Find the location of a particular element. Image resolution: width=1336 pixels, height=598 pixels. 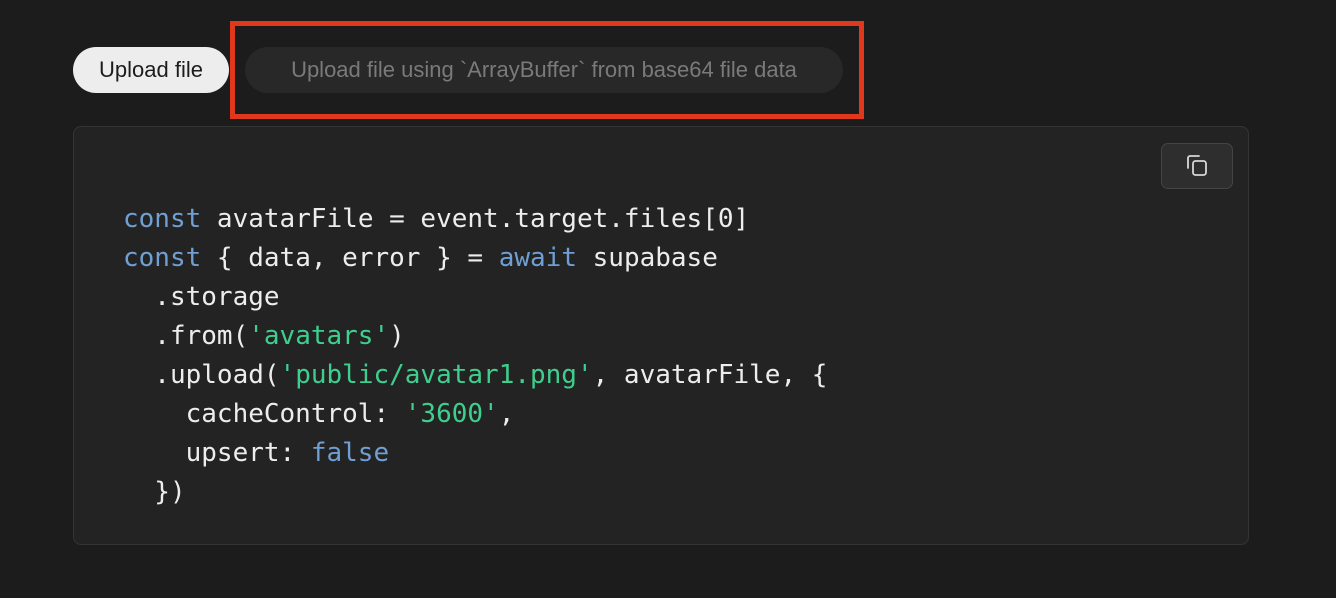

code-line: cacheControl: '3600', is located at coordinates (475, 414).